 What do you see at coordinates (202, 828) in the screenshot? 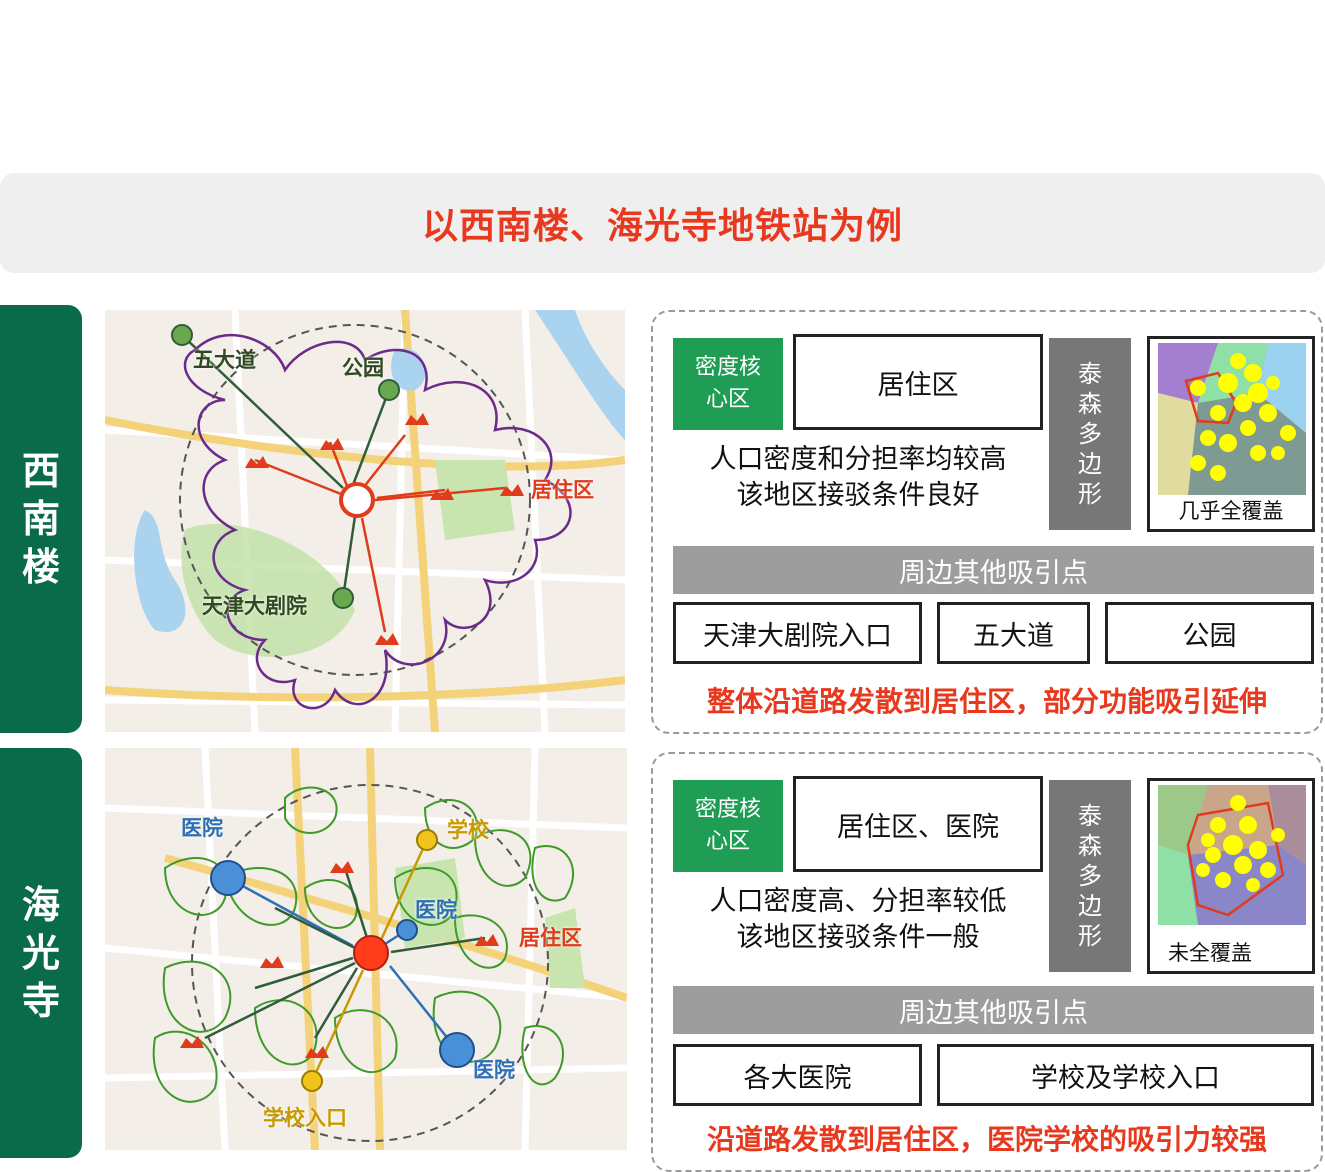
I see `map-label-hospital-1: 医院` at bounding box center [202, 828].